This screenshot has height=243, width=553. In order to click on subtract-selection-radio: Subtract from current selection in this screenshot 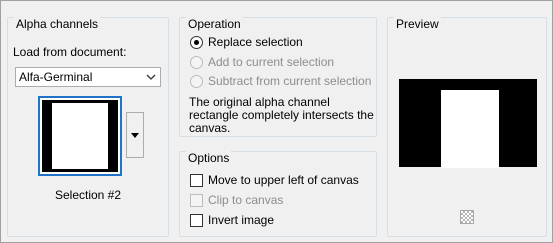, I will do `click(280, 81)`.